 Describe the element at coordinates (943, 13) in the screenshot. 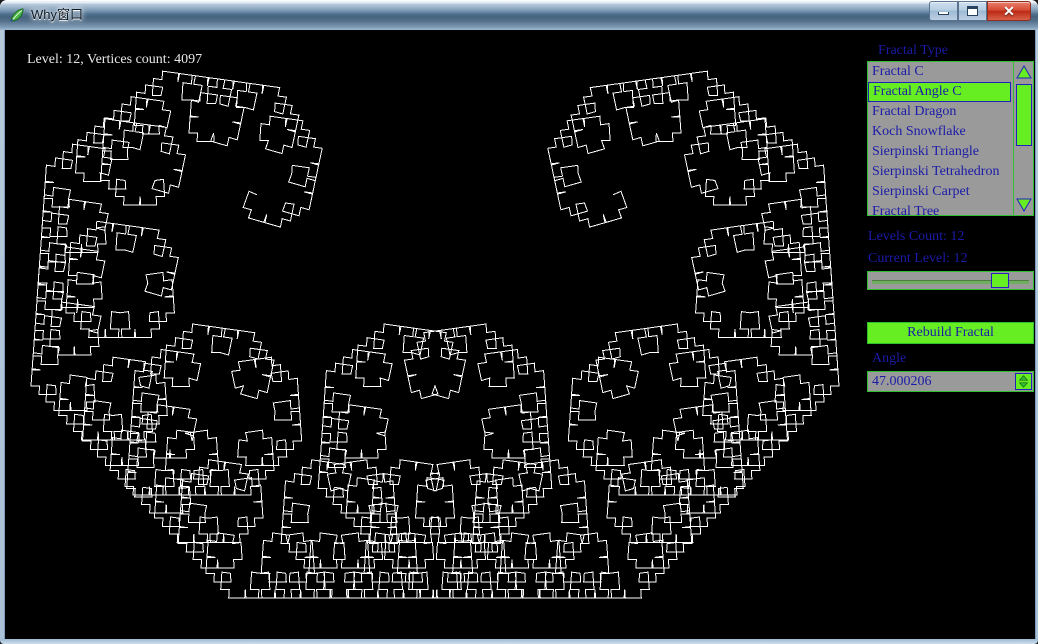

I see `minimize-icon` at that location.